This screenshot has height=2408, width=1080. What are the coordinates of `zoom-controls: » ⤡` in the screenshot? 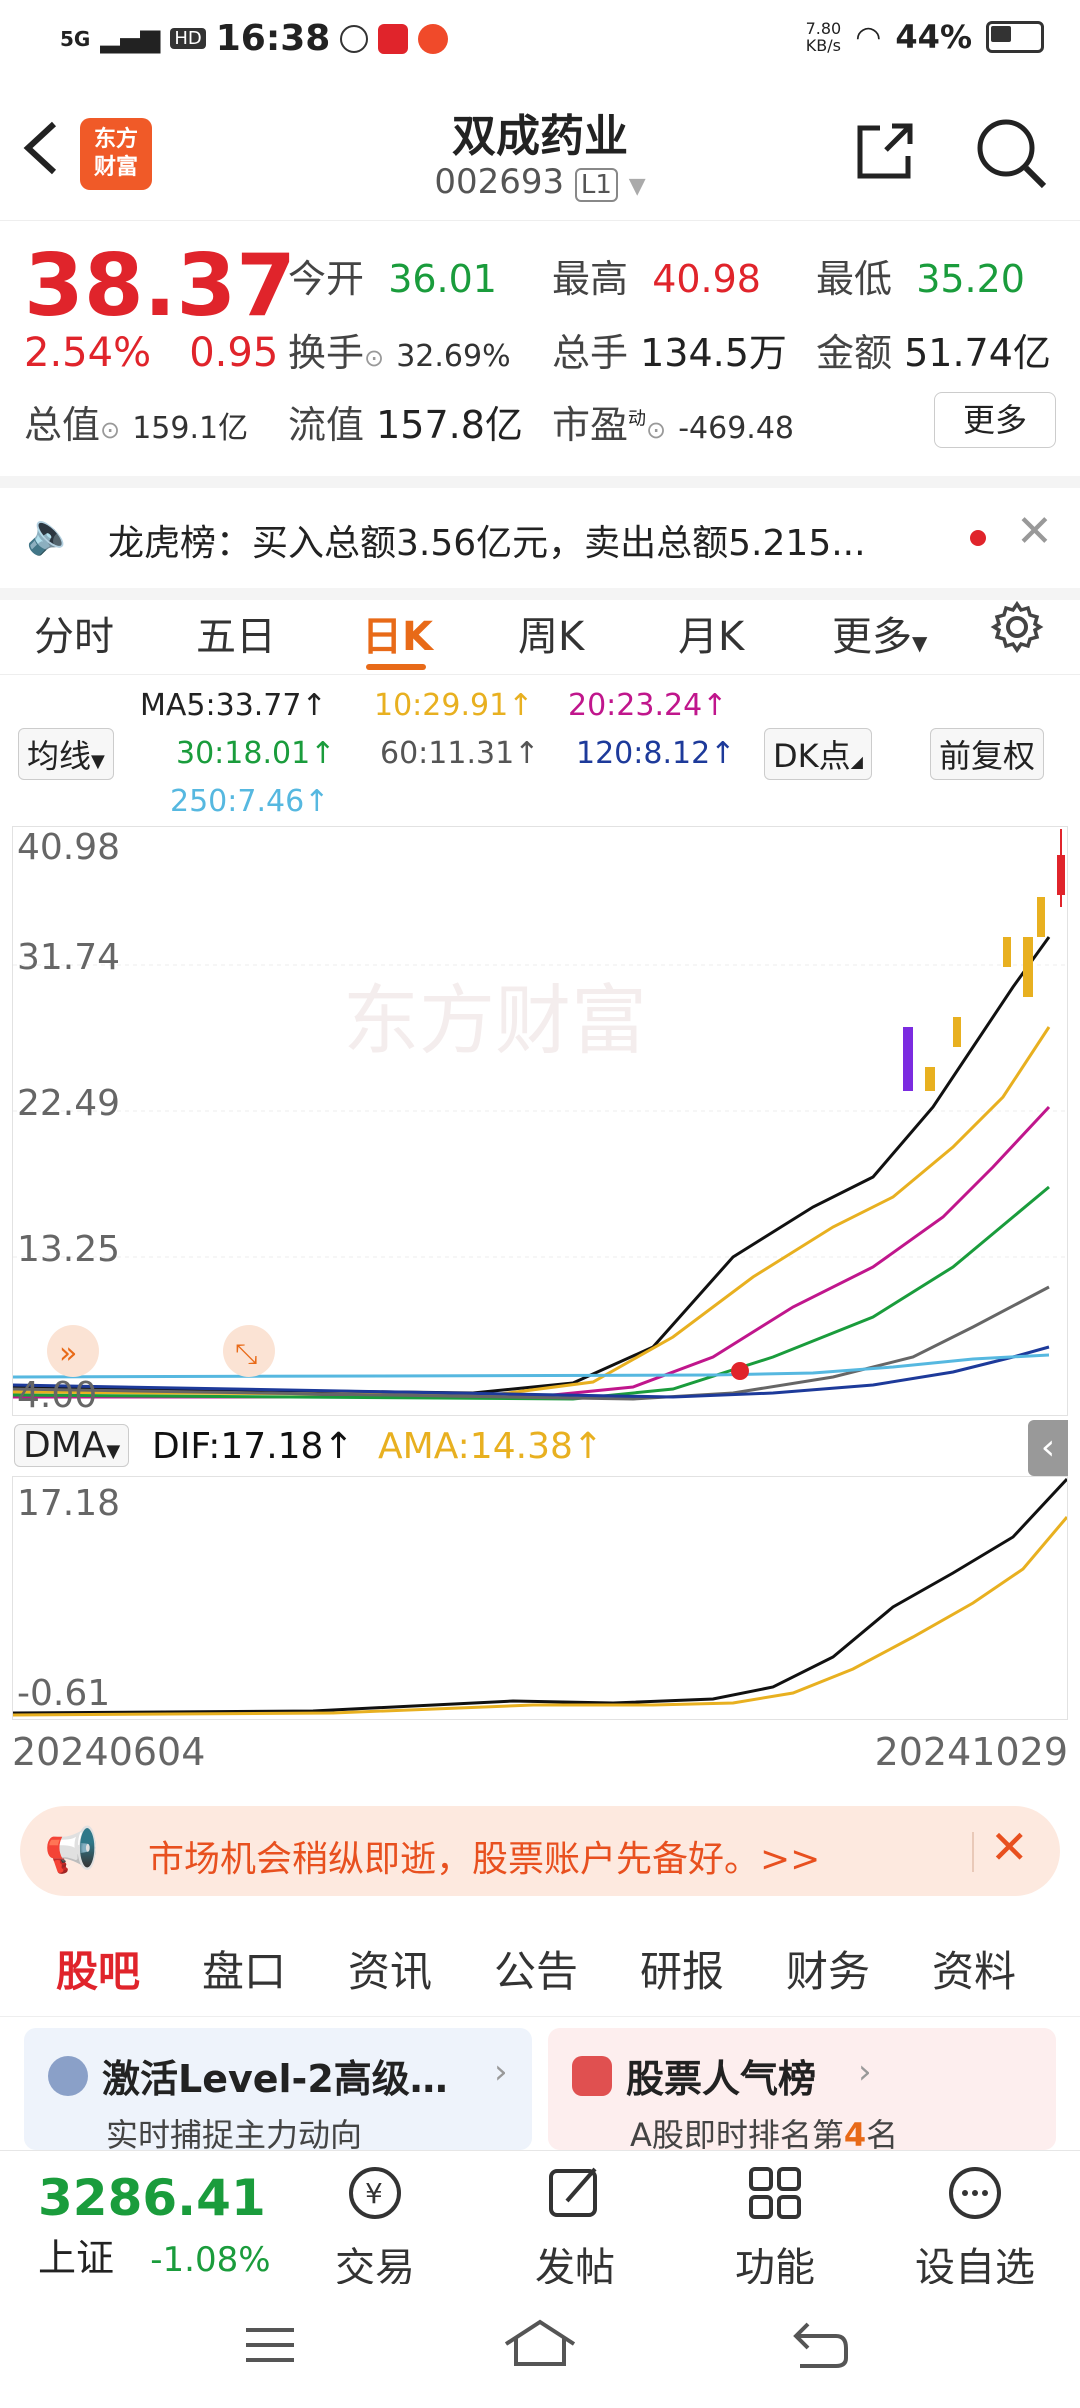 It's located at (161, 1351).